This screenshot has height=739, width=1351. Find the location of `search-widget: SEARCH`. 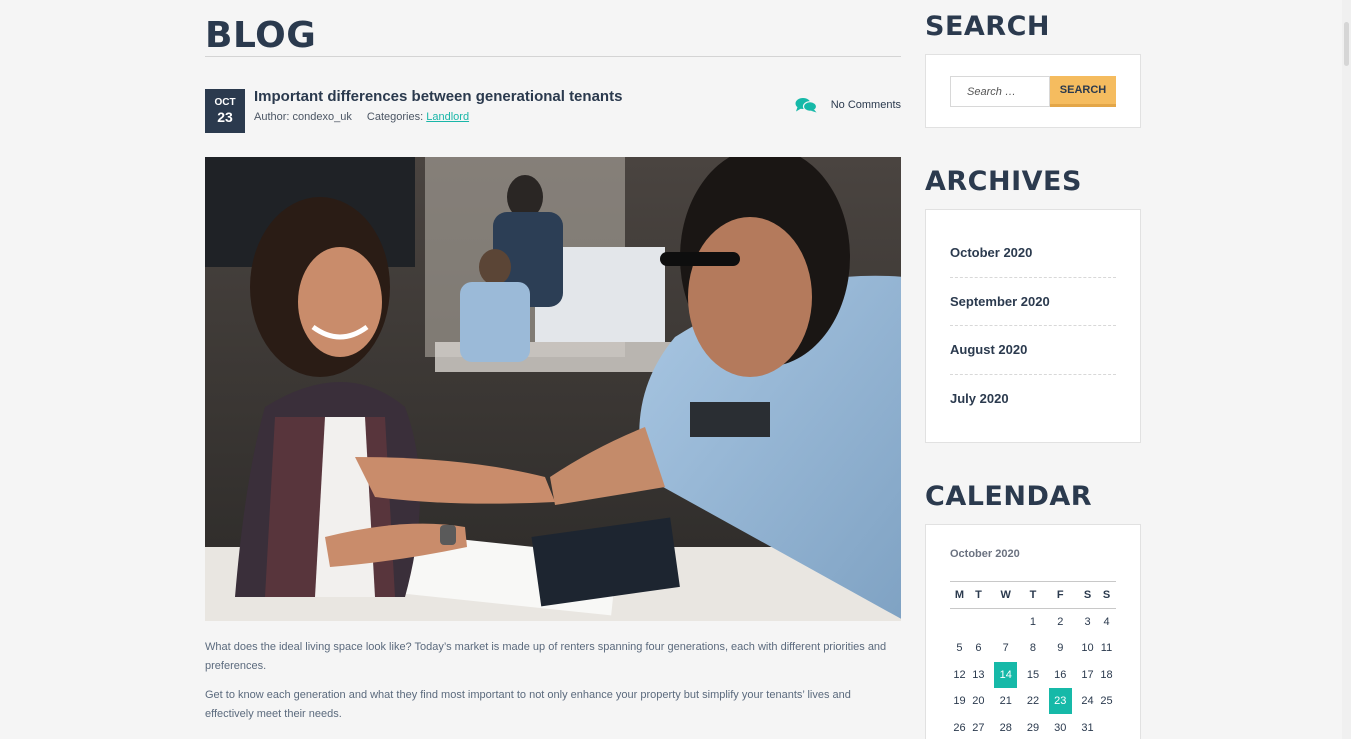

search-widget: SEARCH is located at coordinates (1033, 91).